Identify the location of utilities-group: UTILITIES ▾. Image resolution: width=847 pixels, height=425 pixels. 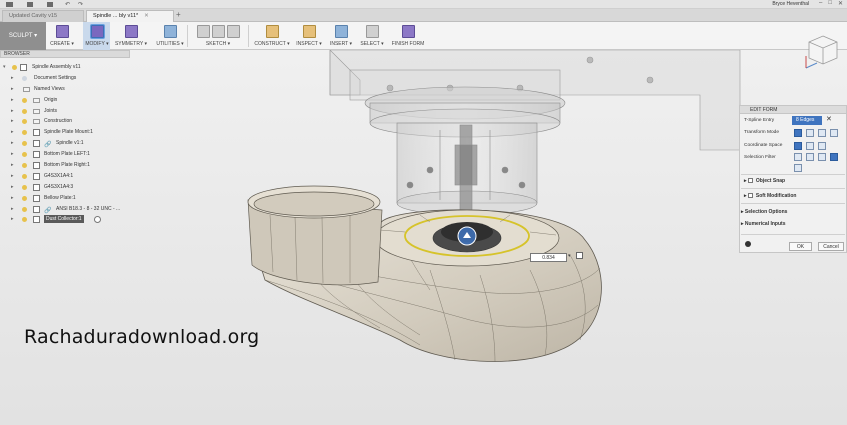
(170, 35).